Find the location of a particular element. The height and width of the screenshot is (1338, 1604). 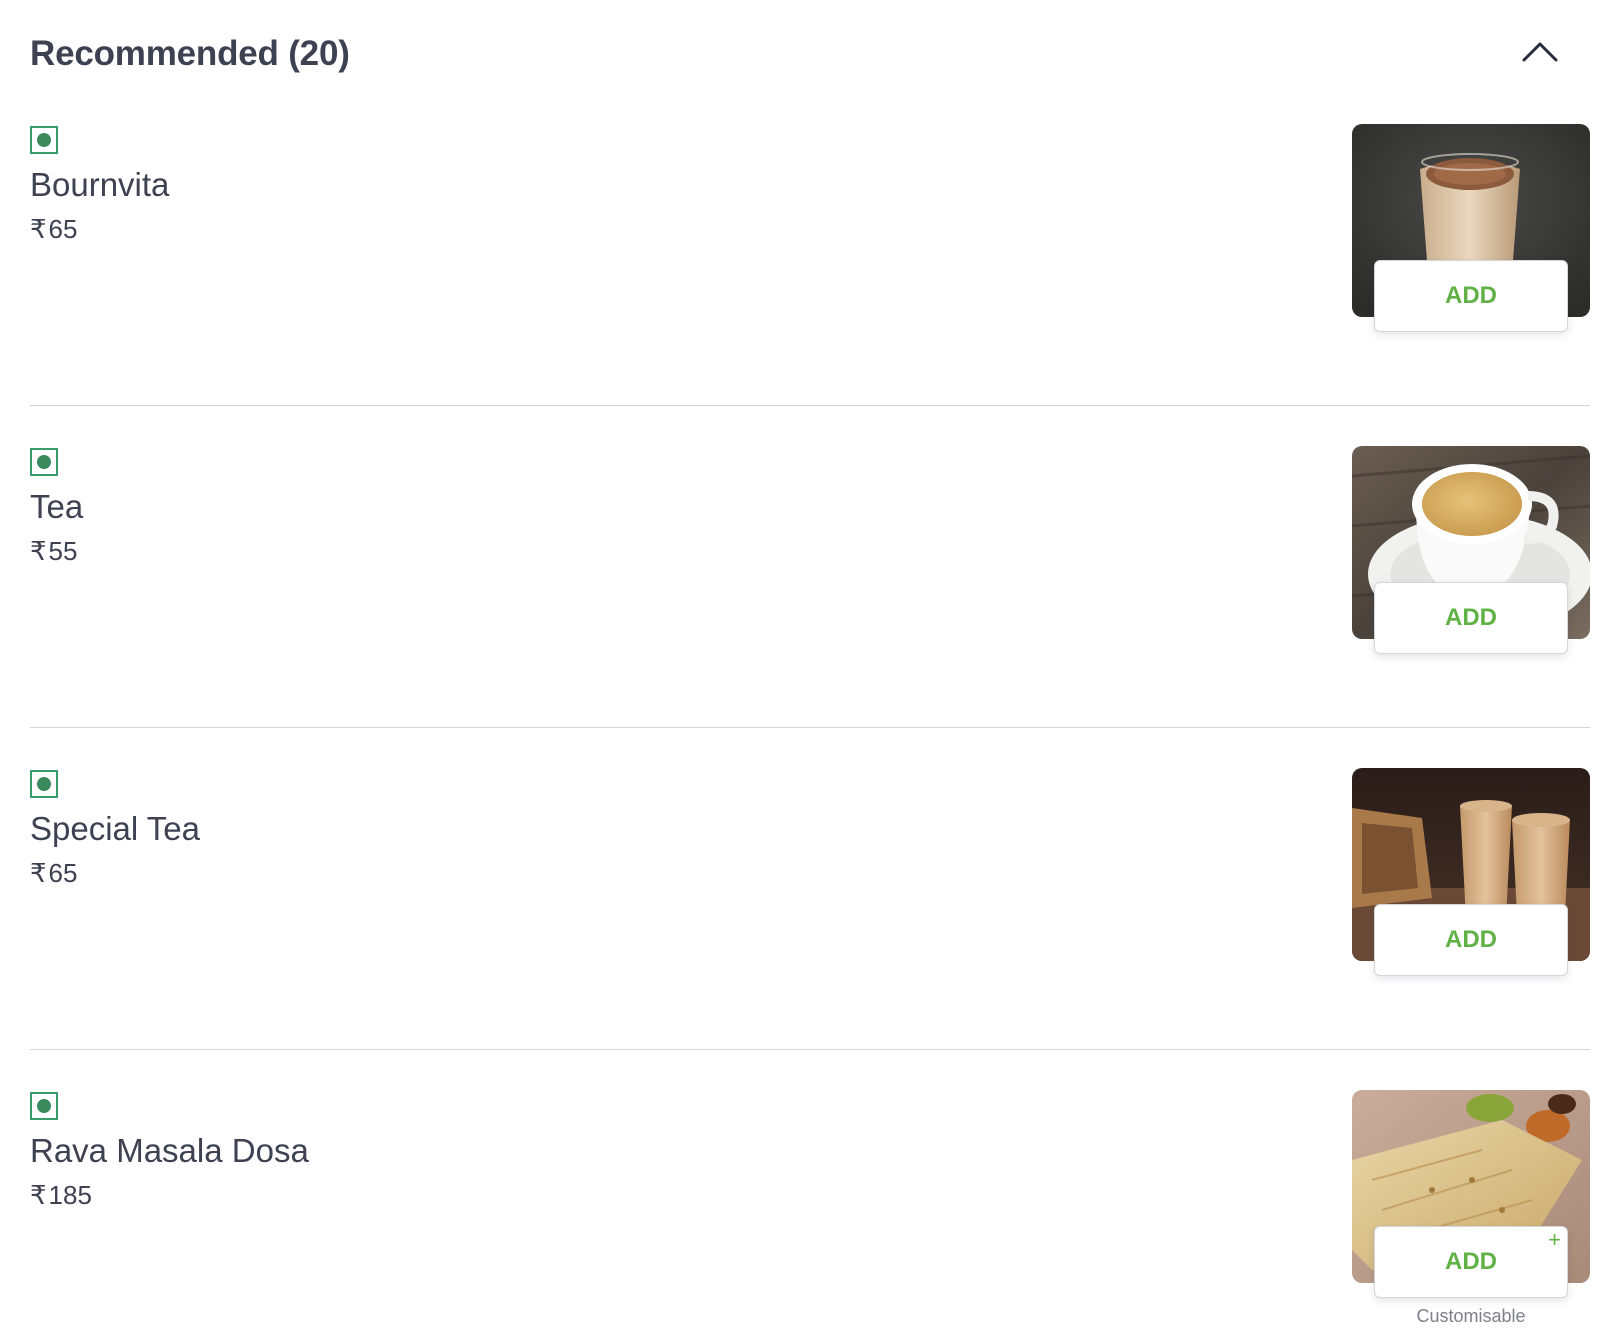

item-name: Bournvita is located at coordinates (100, 184).